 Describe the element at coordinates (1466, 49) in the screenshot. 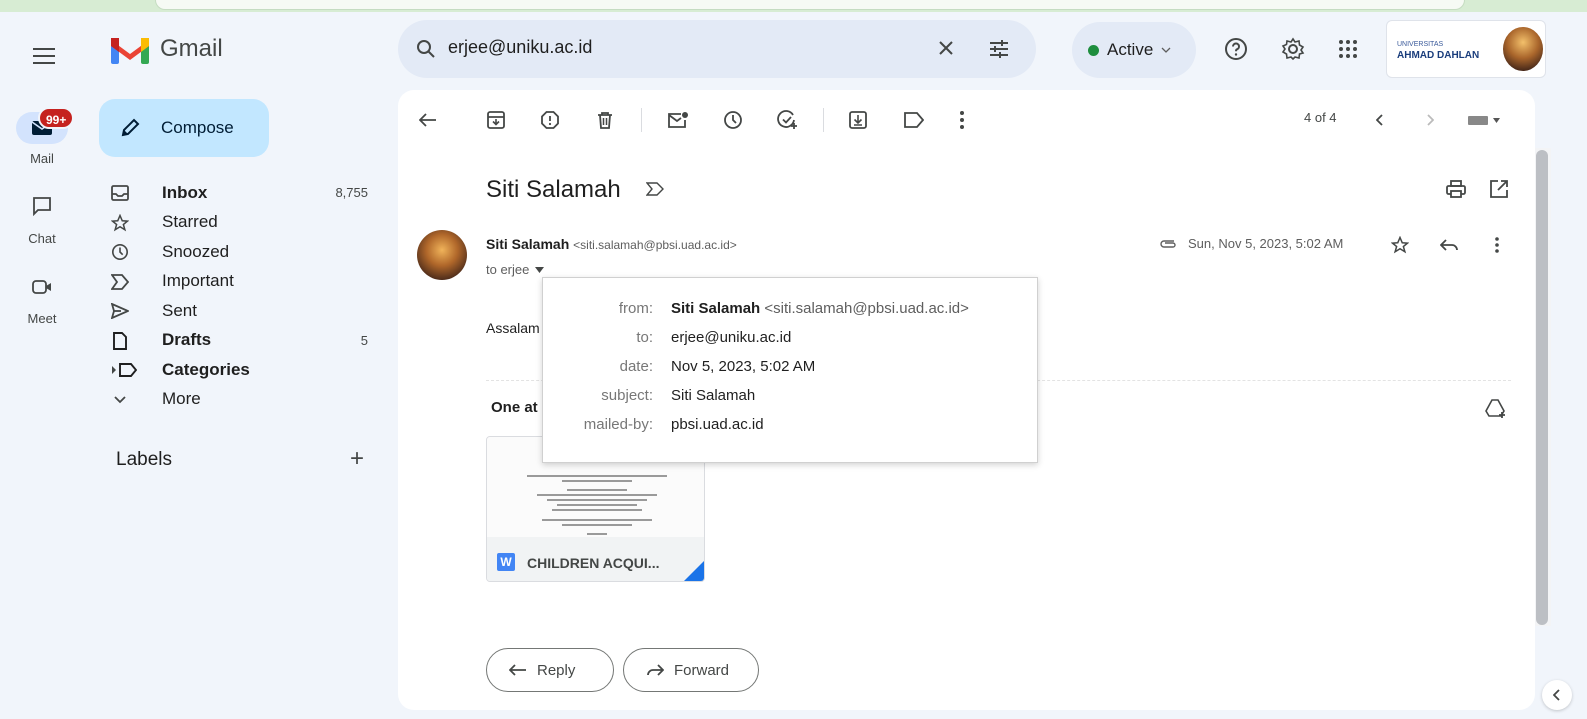

I see `account-button: UNIVERSITAS AHMAD DAHLAN` at that location.